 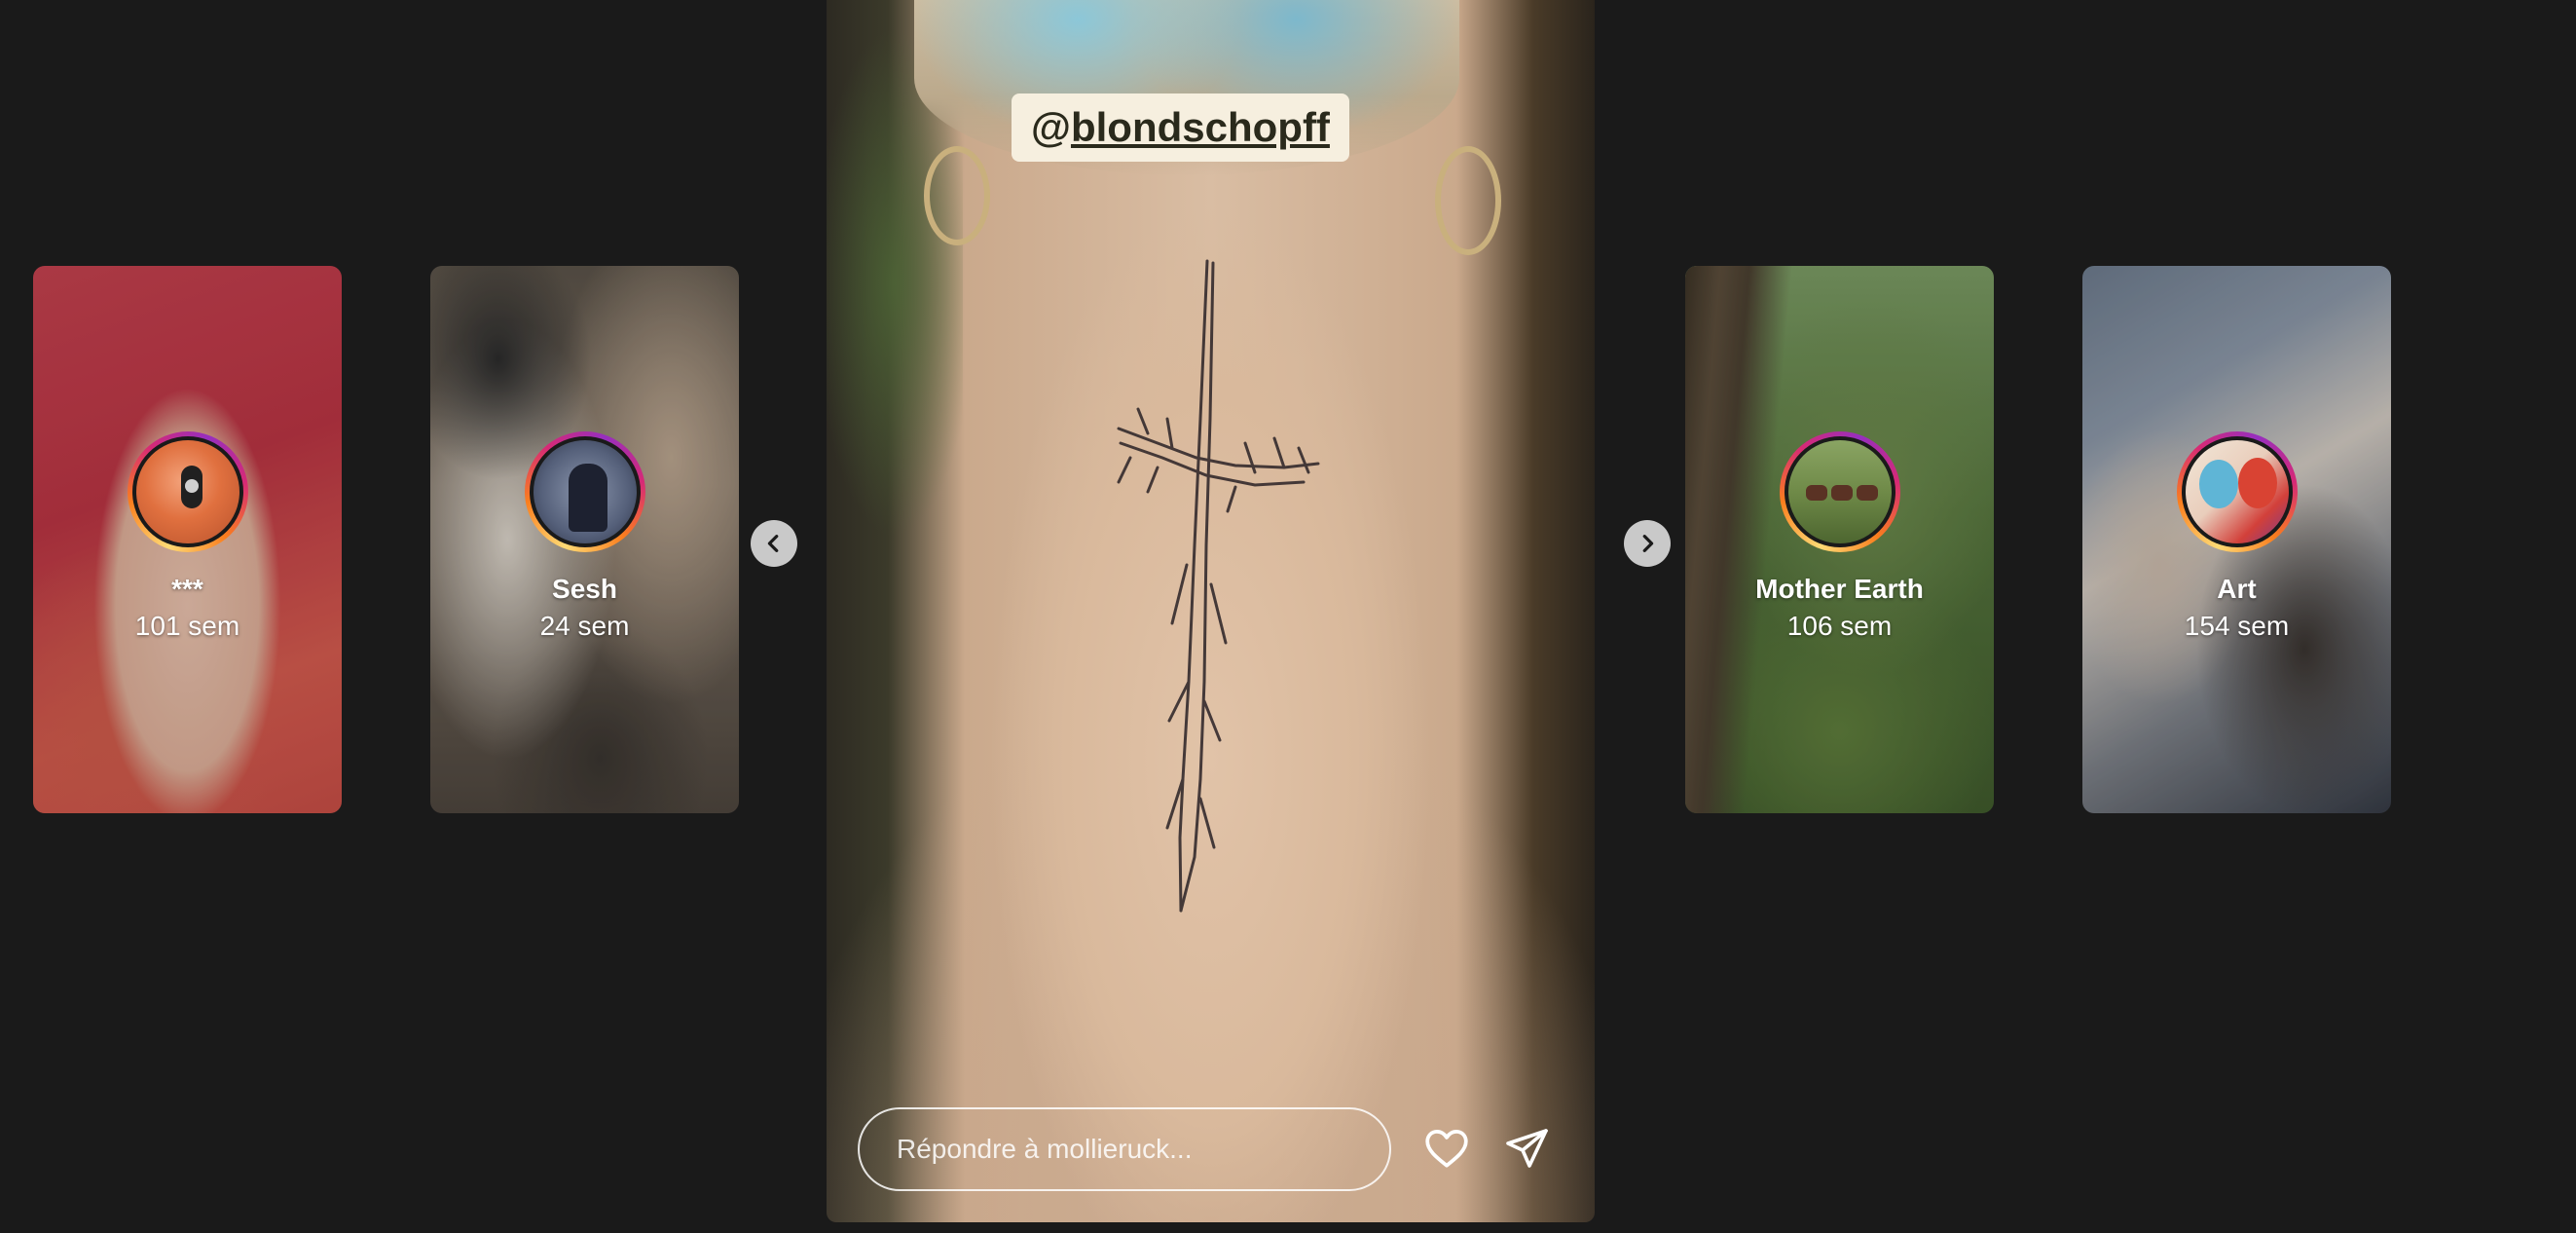 I want to click on highlight-card-1: *** 101 sem, so click(x=187, y=540).